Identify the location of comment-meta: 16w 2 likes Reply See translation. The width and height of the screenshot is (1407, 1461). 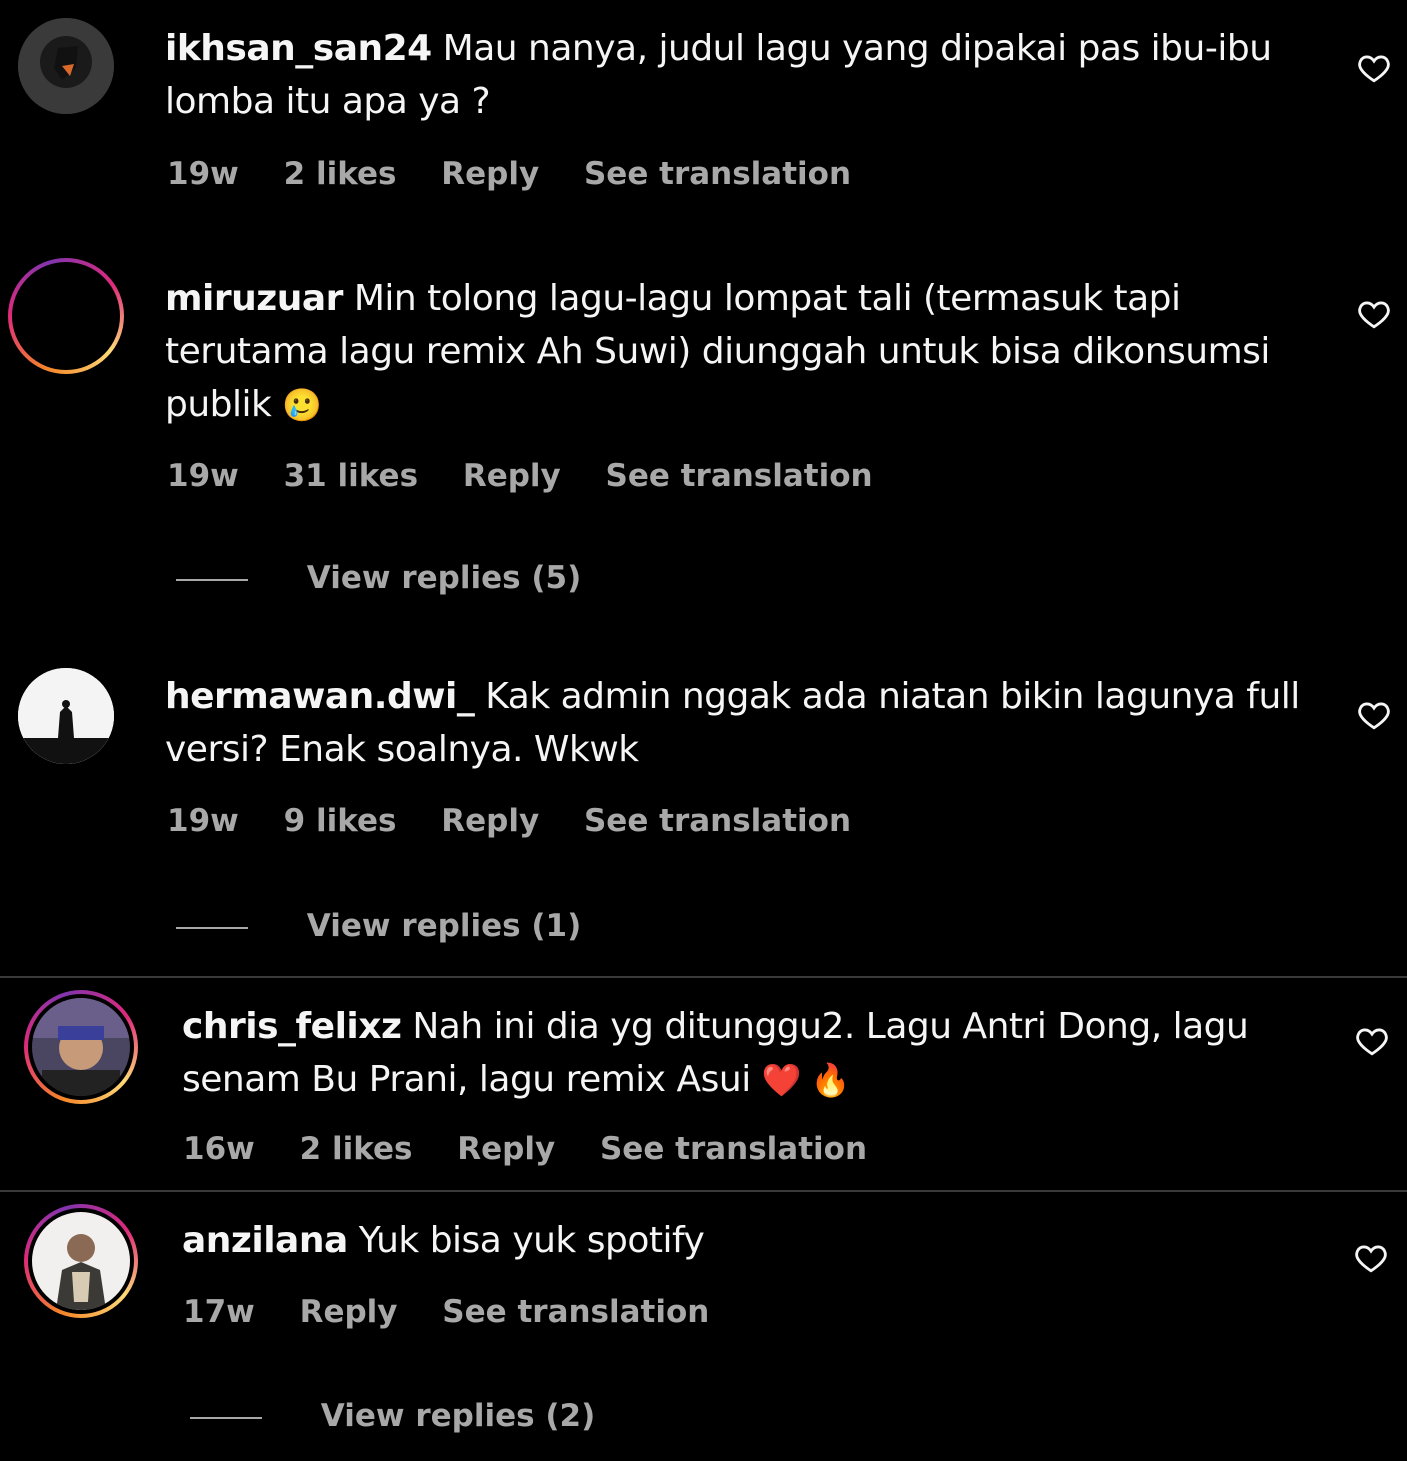
(542, 1149).